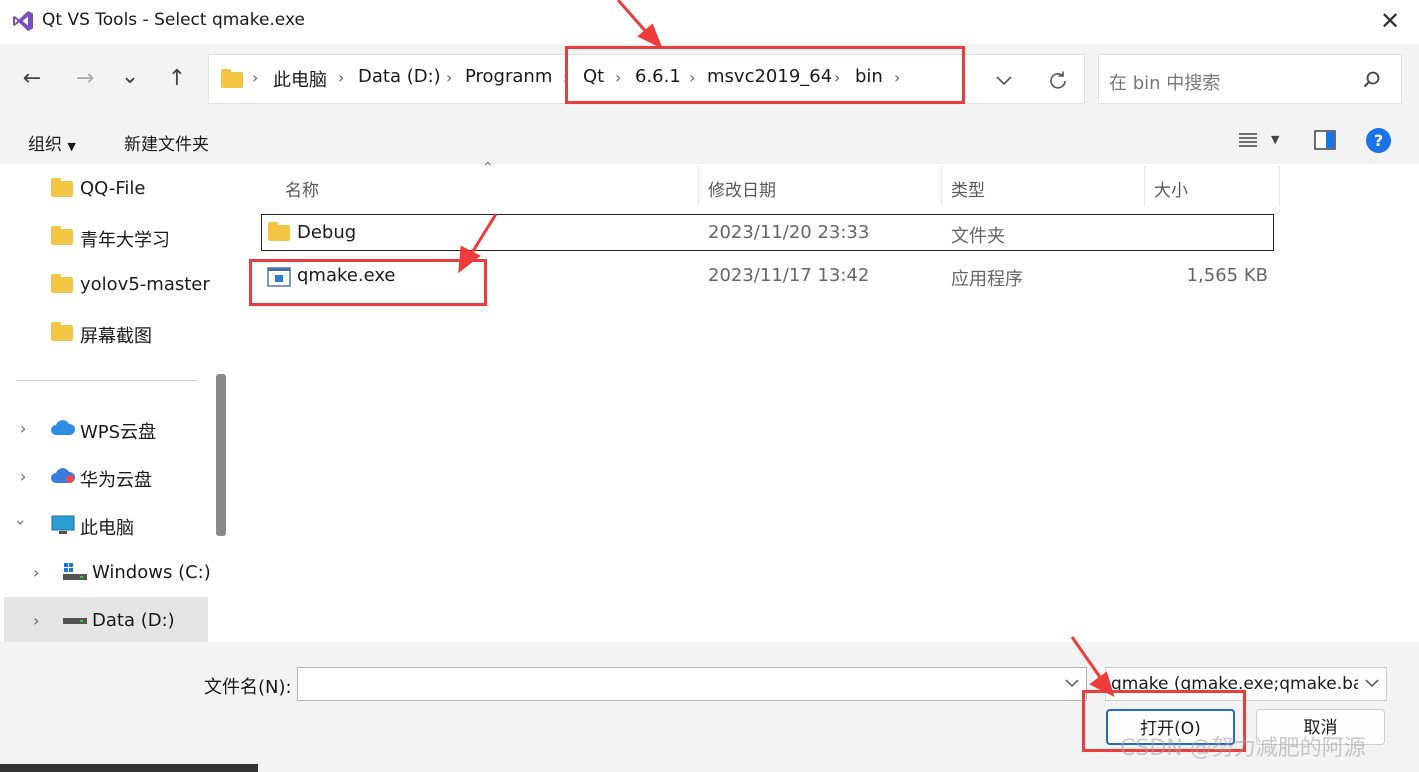 This screenshot has height=772, width=1419. What do you see at coordinates (63, 524) in the screenshot?
I see `computer-icon` at bounding box center [63, 524].